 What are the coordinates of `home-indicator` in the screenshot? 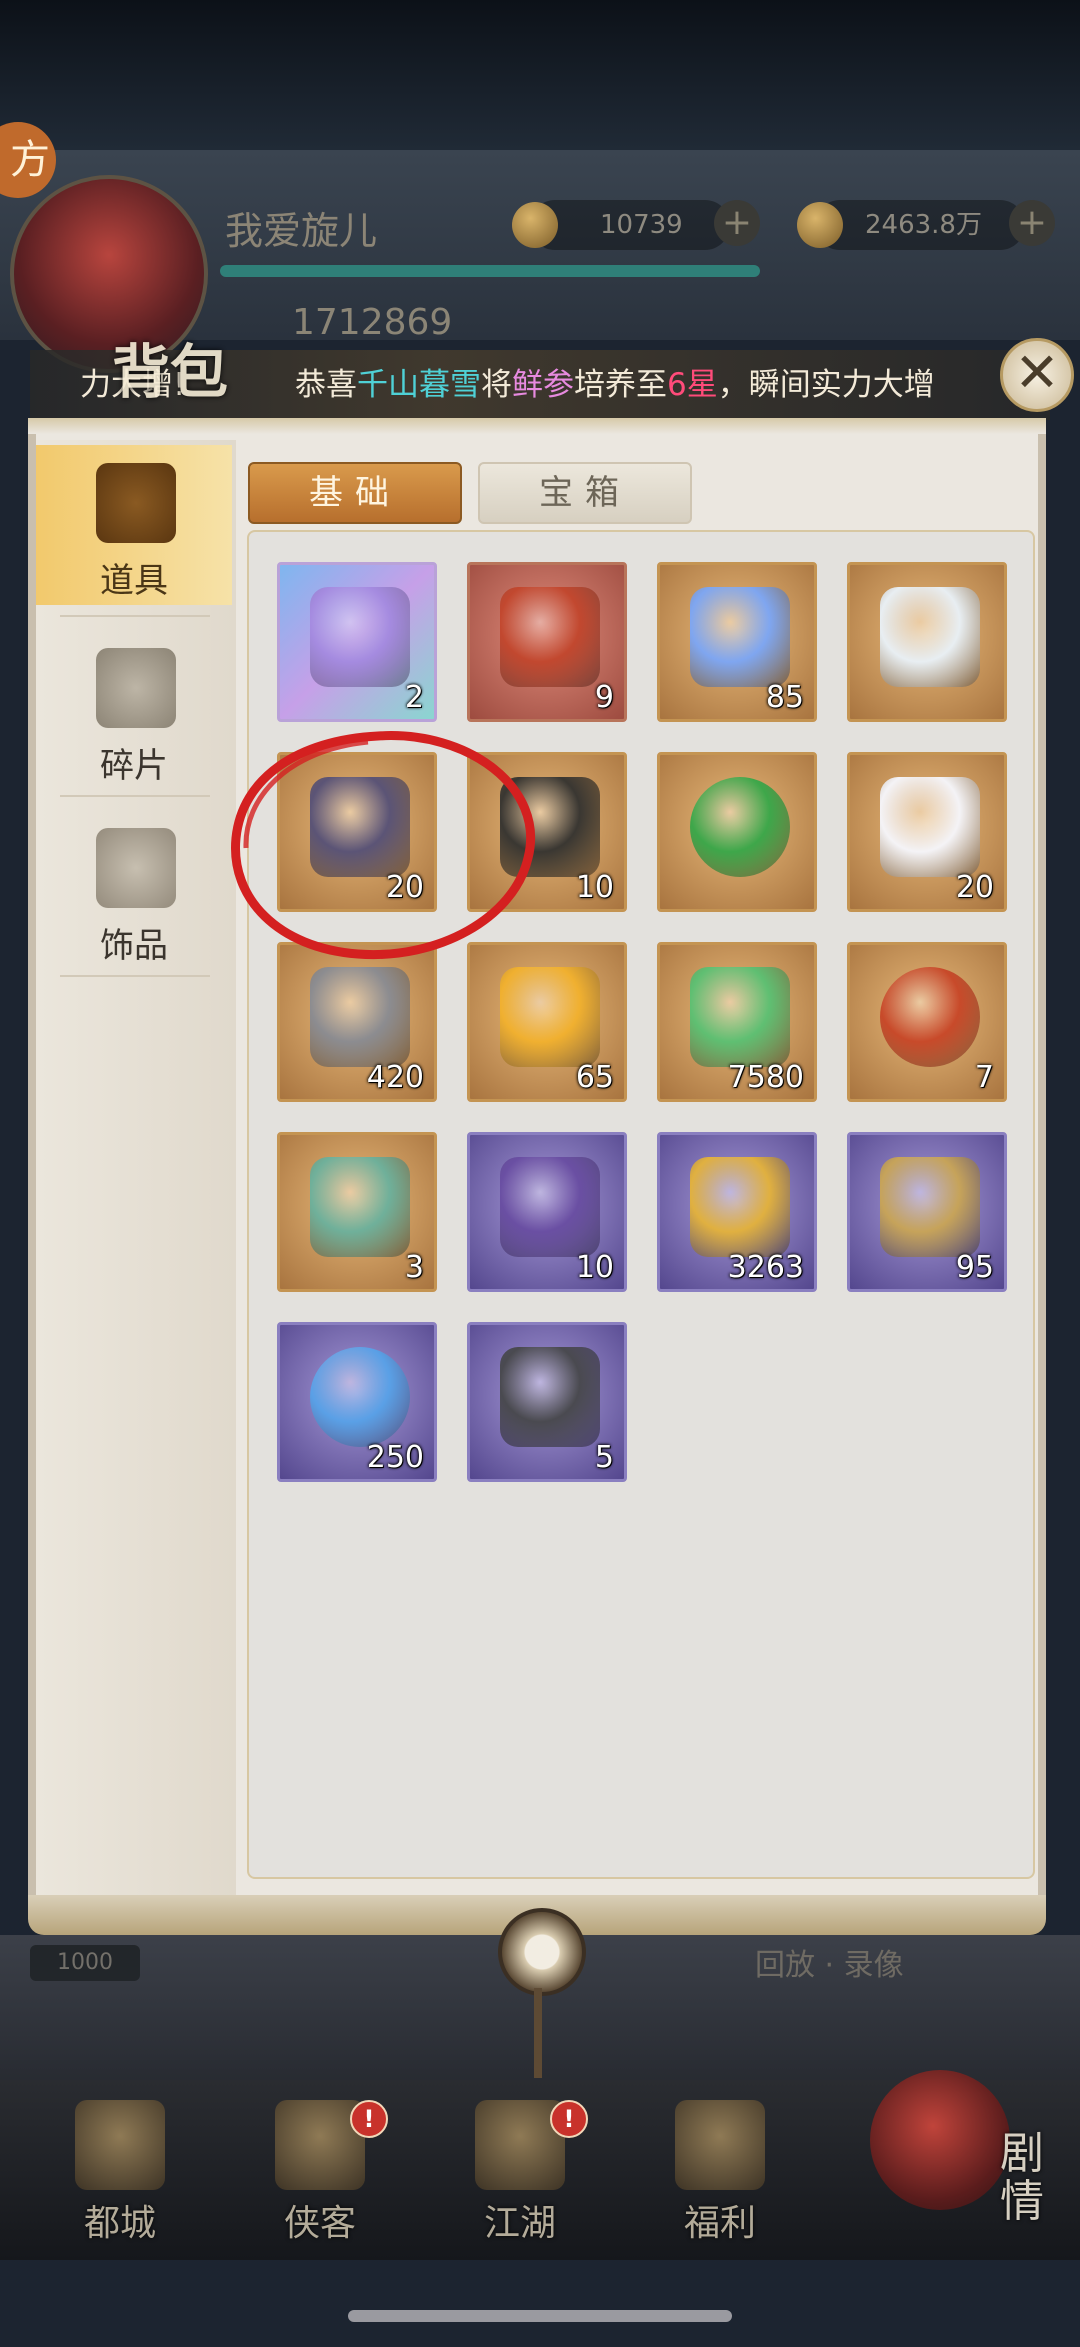 It's located at (540, 2316).